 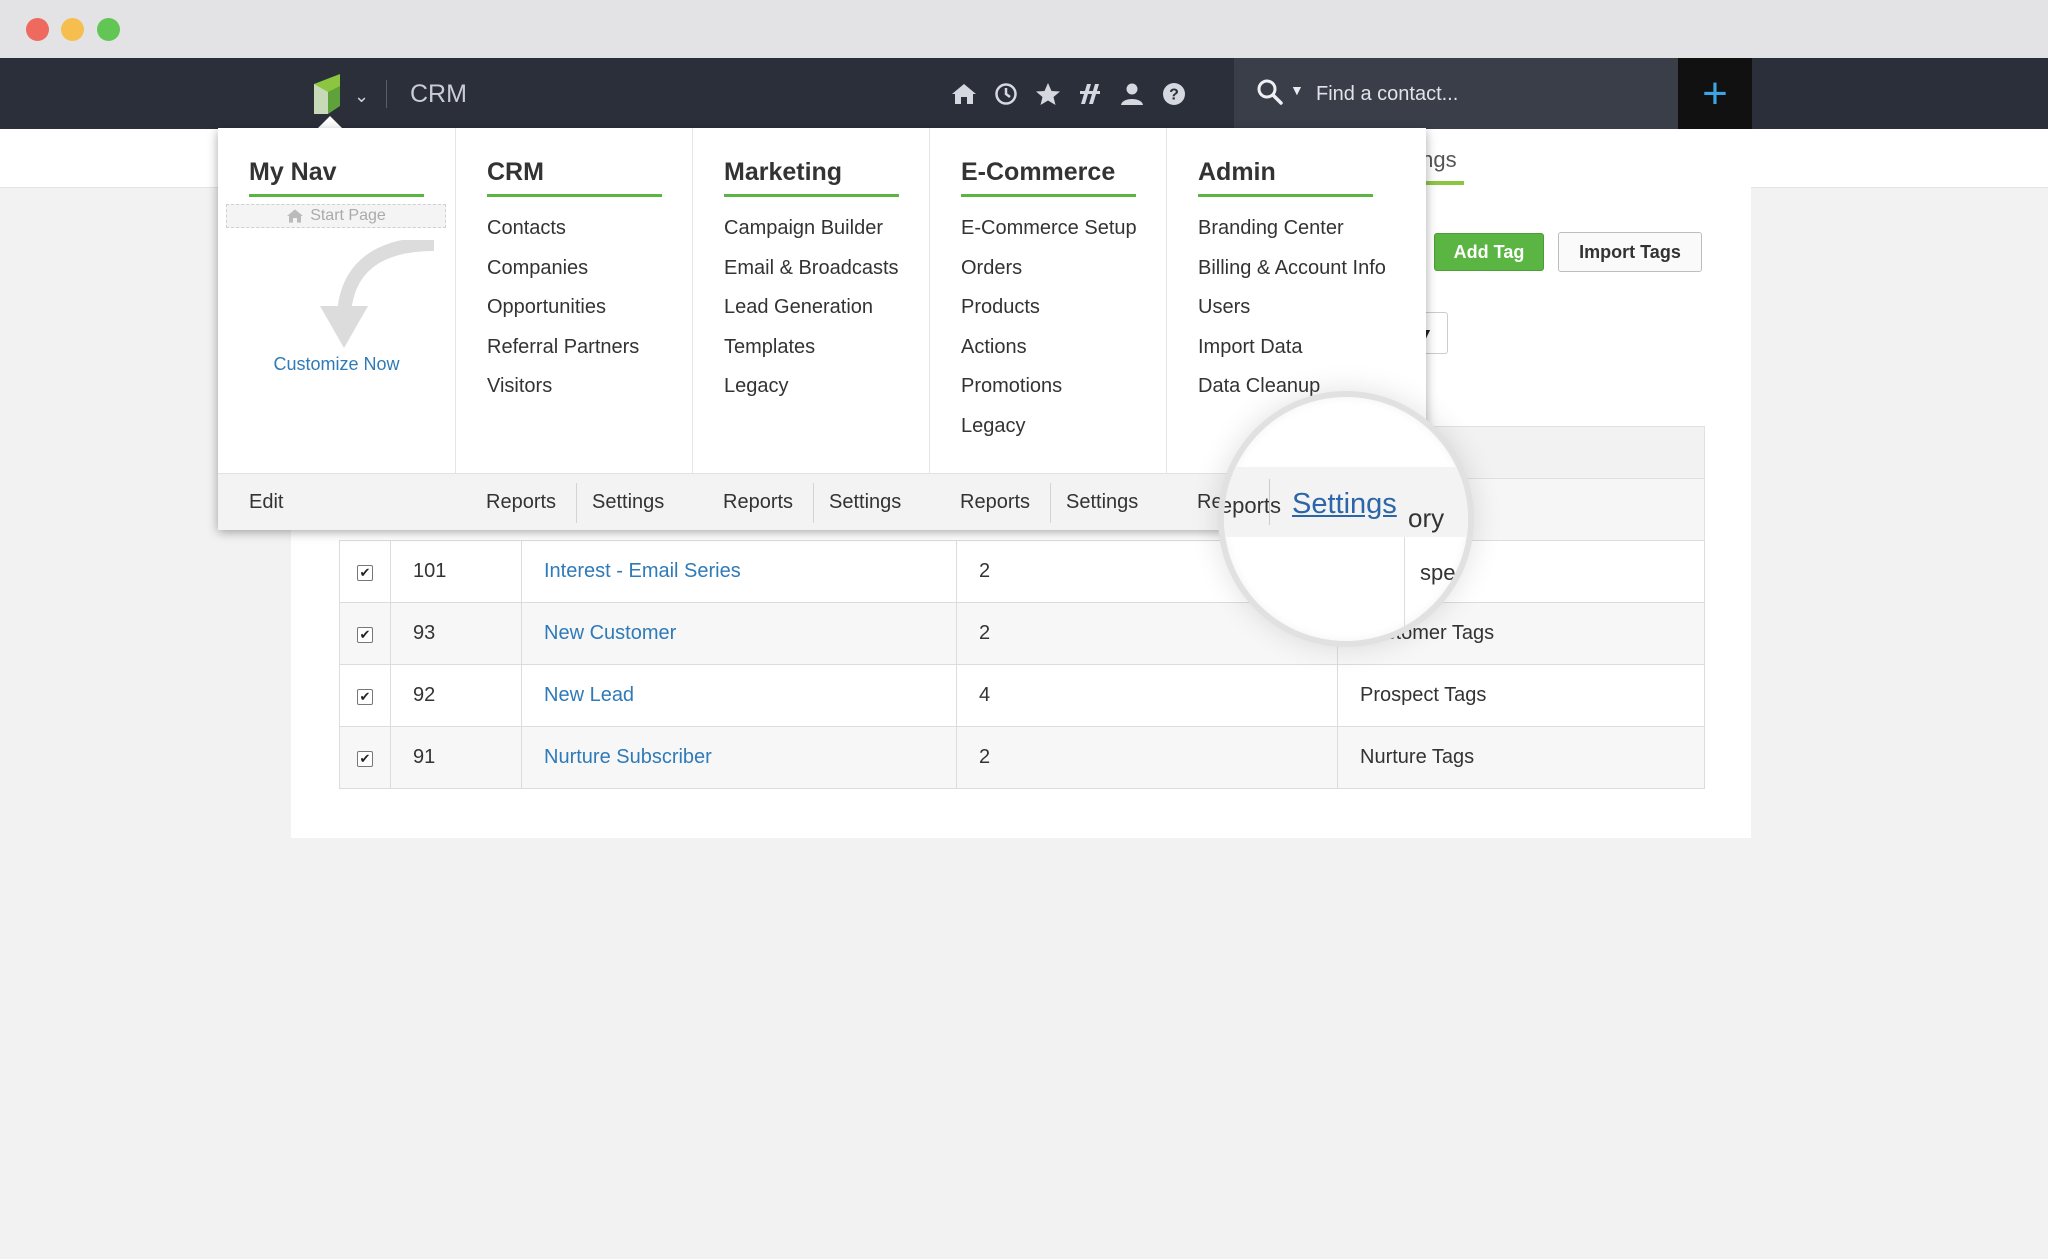 I want to click on marketing-settings-link: Settings, so click(x=865, y=502).